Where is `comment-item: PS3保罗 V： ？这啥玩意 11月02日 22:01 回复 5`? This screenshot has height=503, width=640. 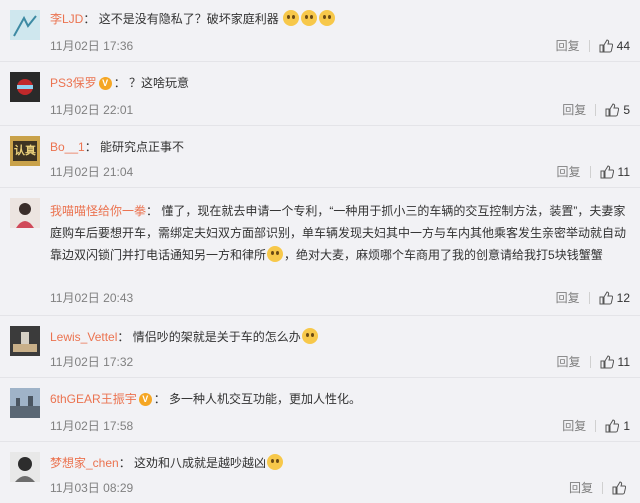 comment-item: PS3保罗 V： ？这啥玩意 11月02日 22:01 回复 5 is located at coordinates (320, 94).